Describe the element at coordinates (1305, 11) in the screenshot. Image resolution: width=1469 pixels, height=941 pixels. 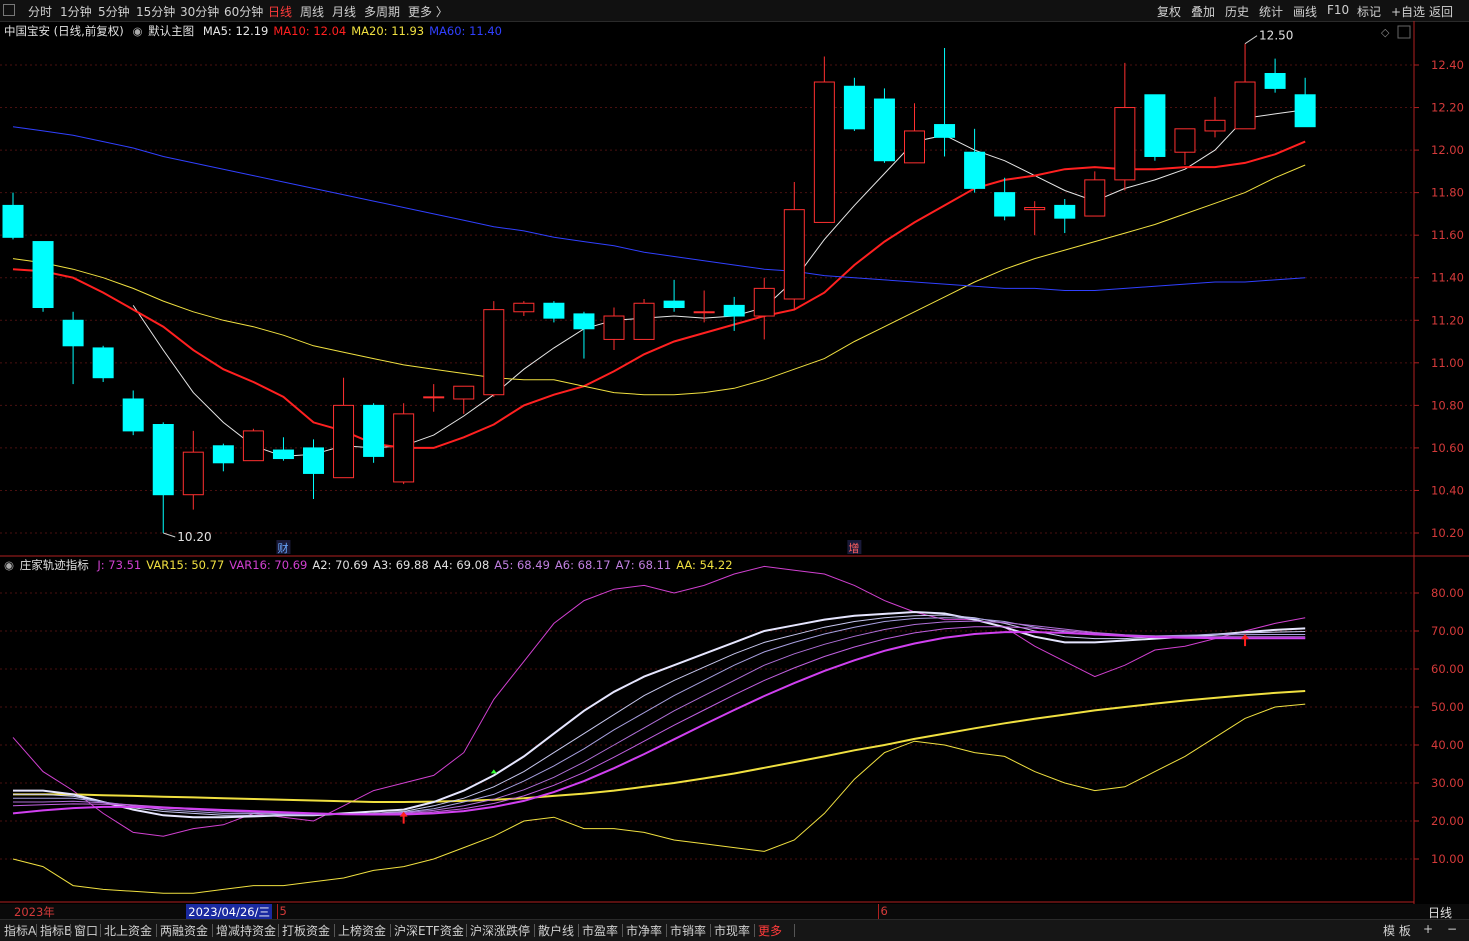
I see `tool-button-4: 画线` at that location.